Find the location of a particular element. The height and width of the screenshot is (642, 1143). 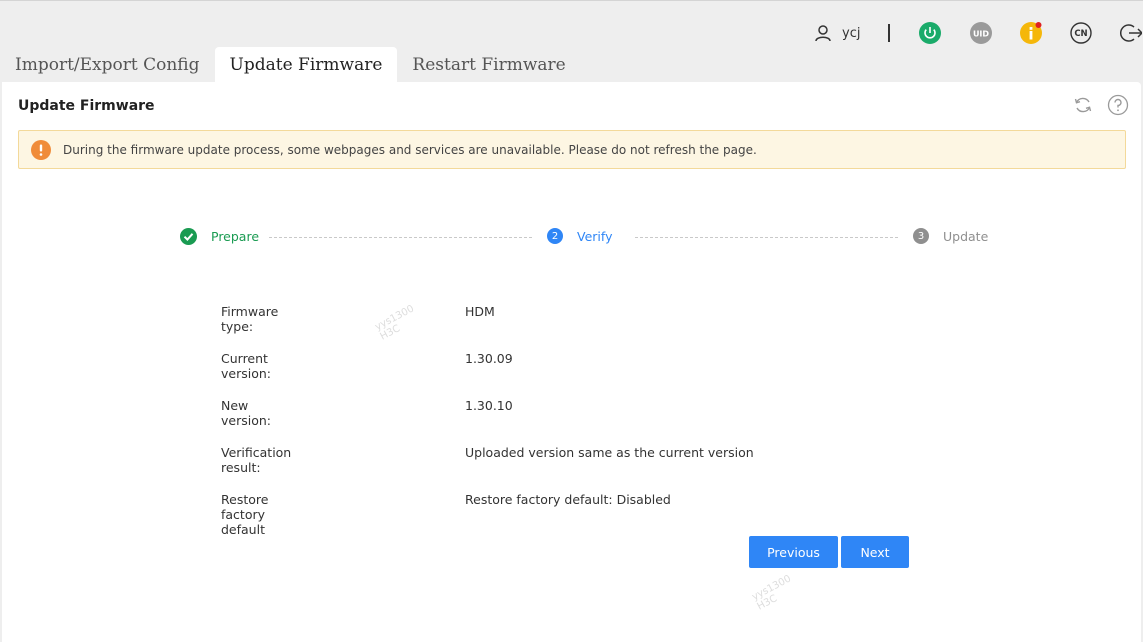

logout-icon is located at coordinates (1131, 33).